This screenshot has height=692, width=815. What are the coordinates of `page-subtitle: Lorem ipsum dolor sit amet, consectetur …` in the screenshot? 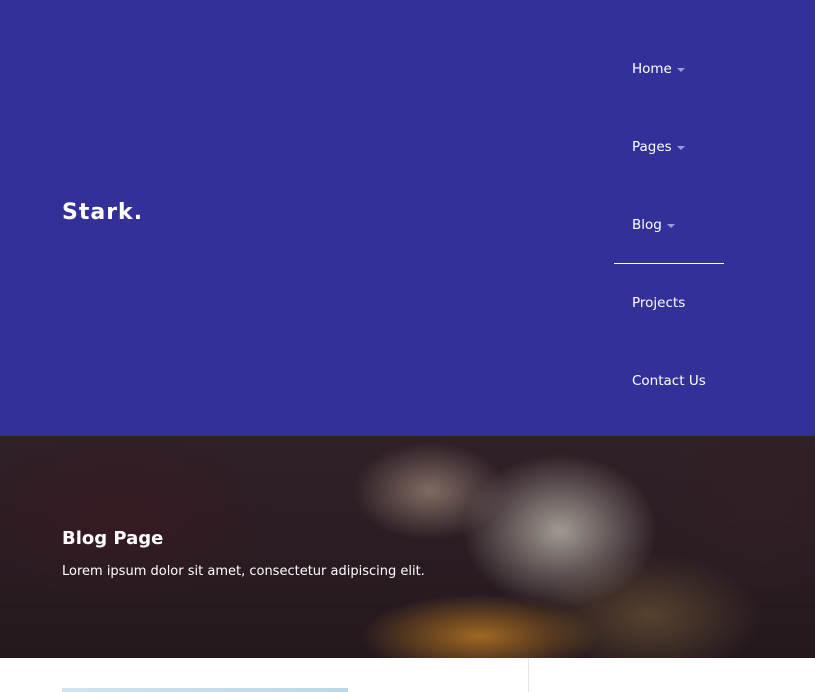 It's located at (243, 571).